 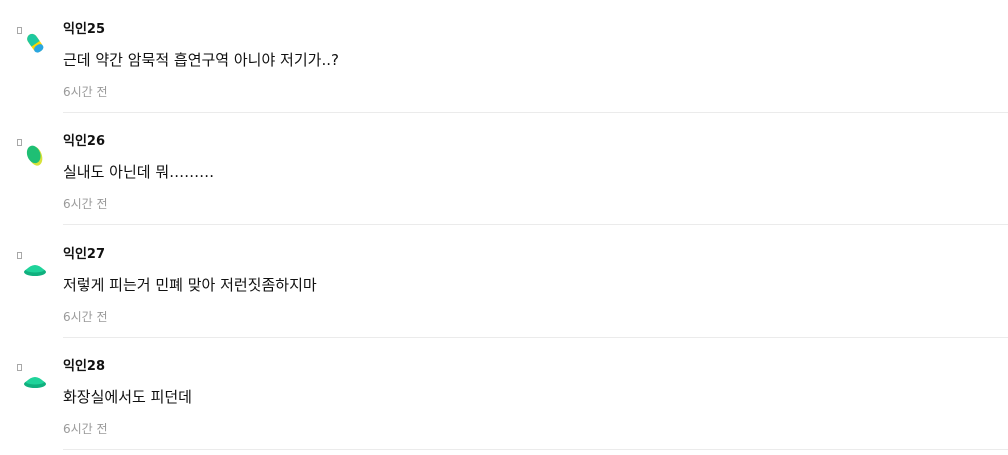 I want to click on comment-text: 화장실에서도 피던데, so click(x=127, y=397).